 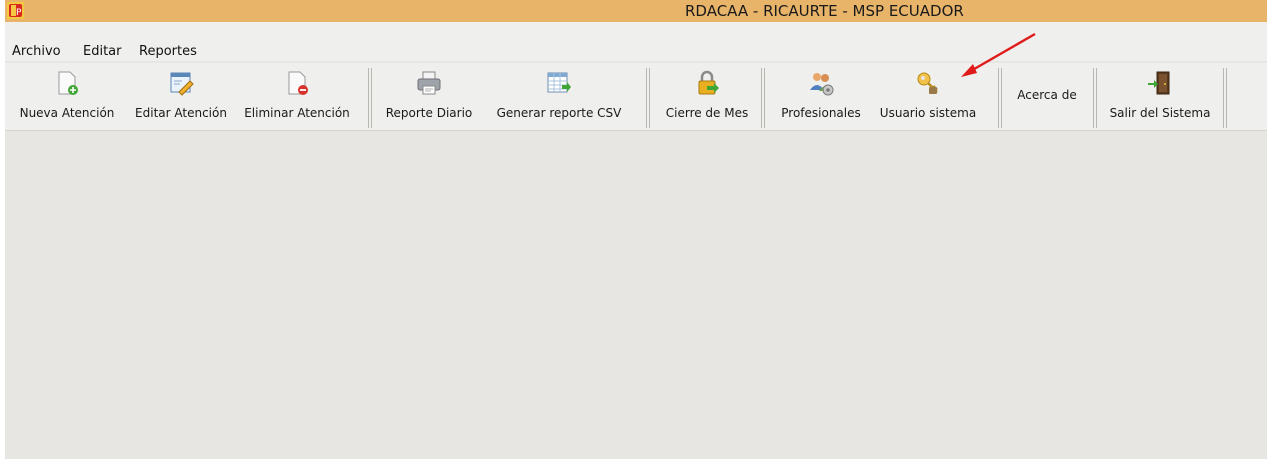 What do you see at coordinates (822, 84) in the screenshot?
I see `users-settings-icon` at bounding box center [822, 84].